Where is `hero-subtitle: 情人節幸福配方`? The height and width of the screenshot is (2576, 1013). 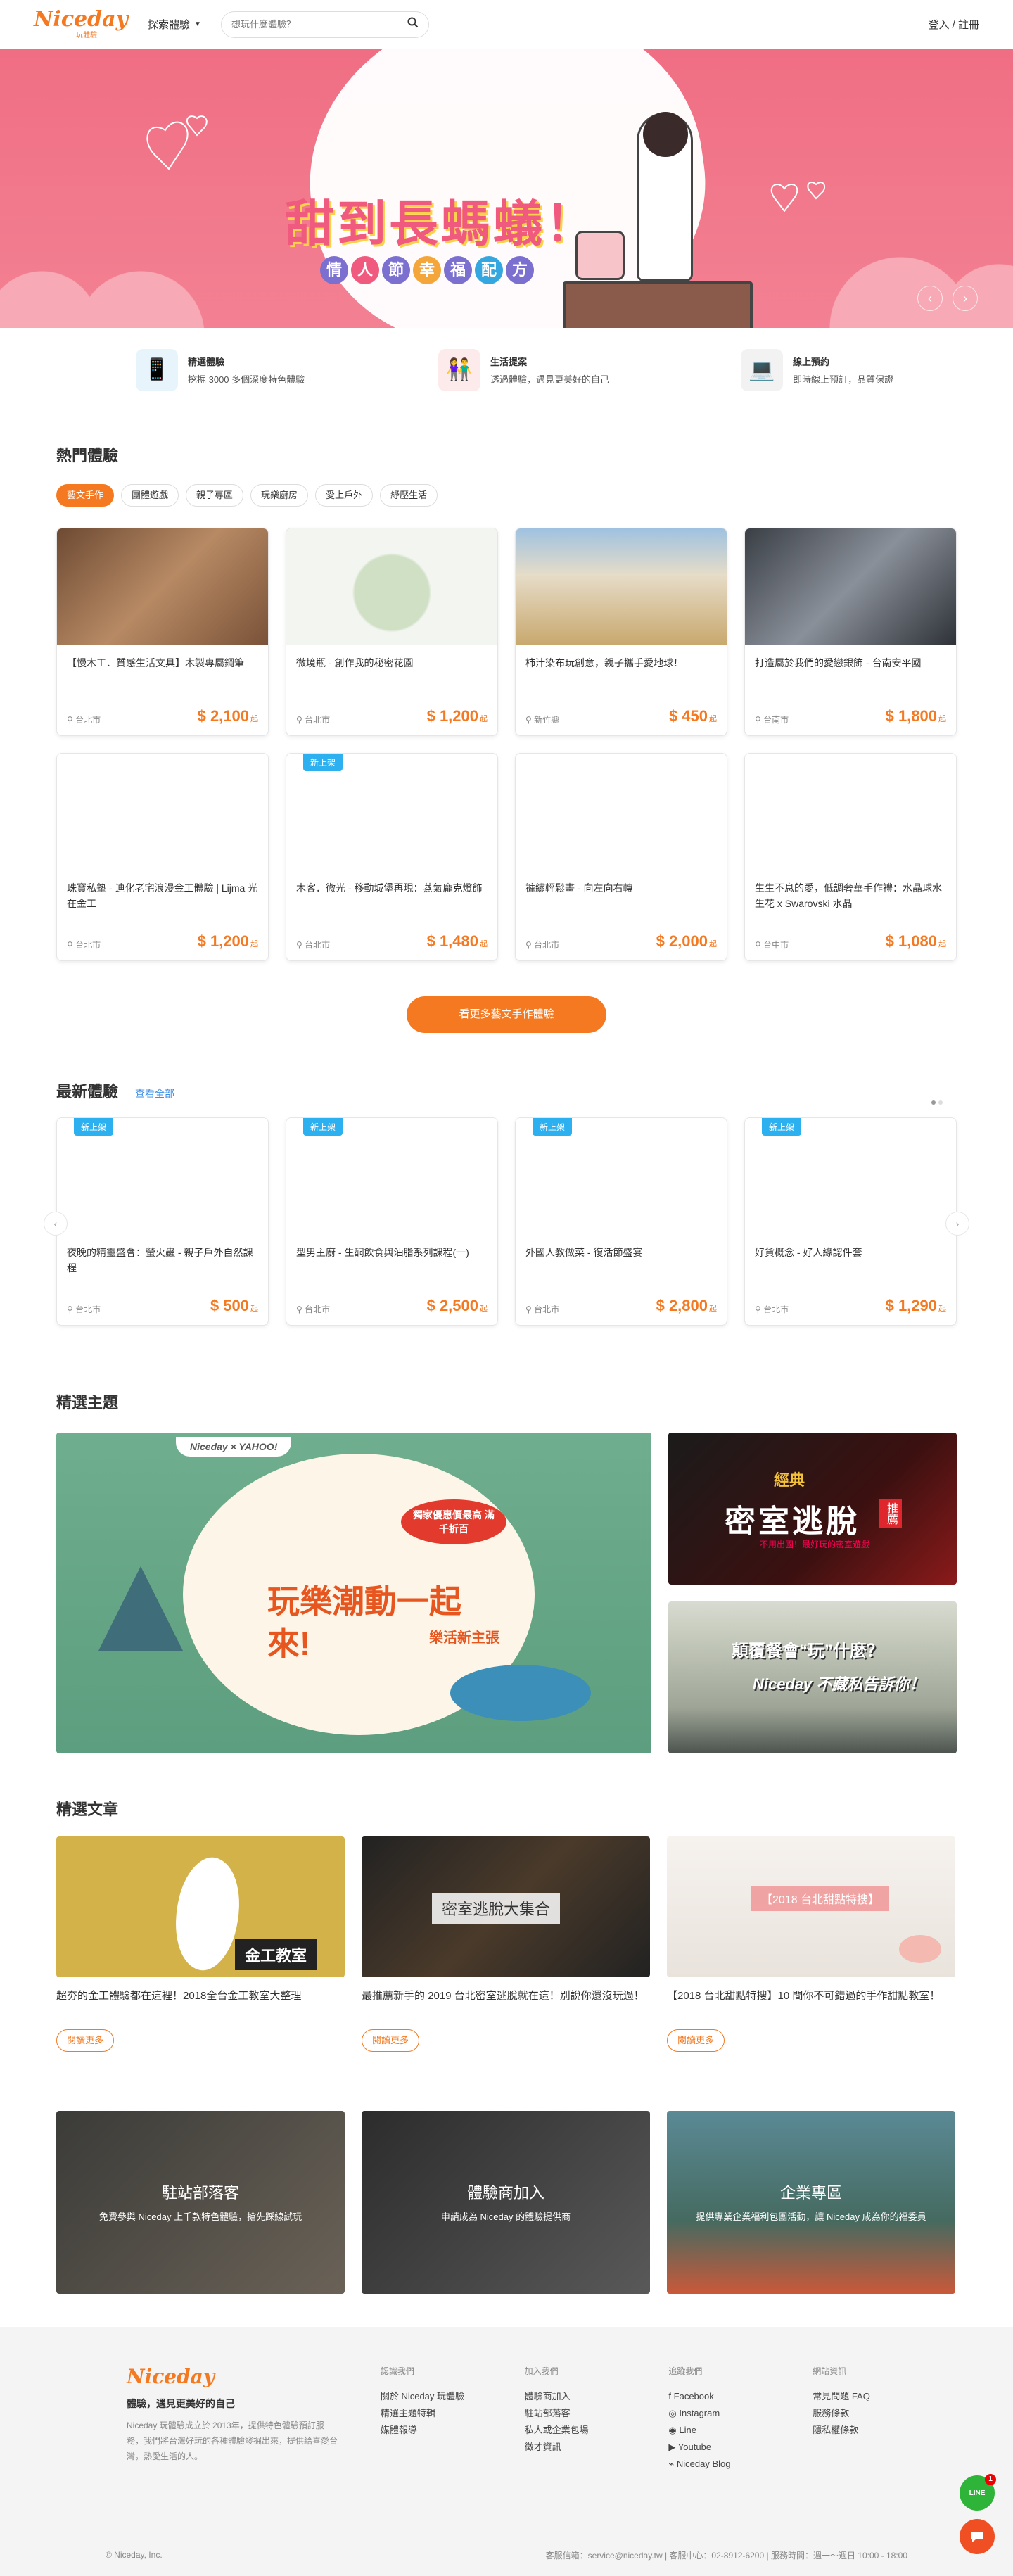
hero-subtitle: 情人節幸福配方 is located at coordinates (427, 270).